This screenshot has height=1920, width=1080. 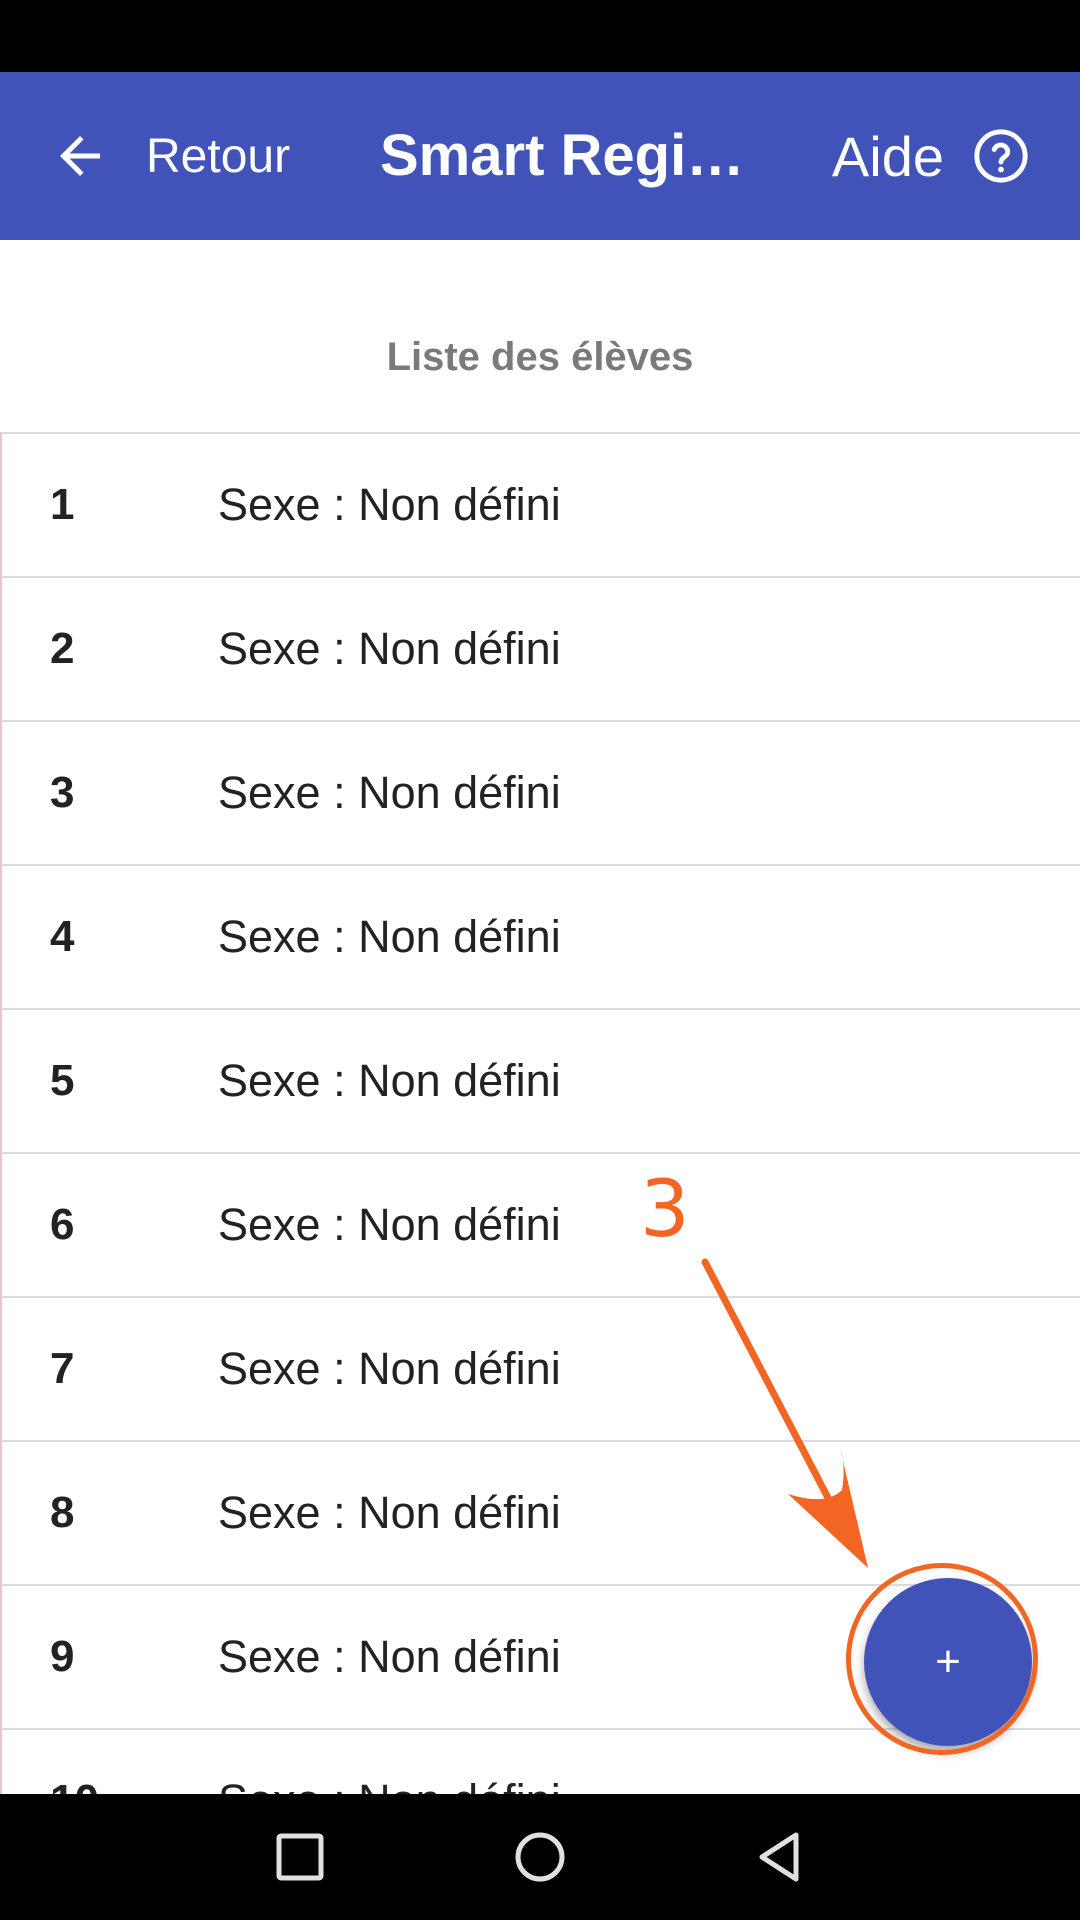 What do you see at coordinates (540, 357) in the screenshot?
I see `list-heading: Liste des élèves` at bounding box center [540, 357].